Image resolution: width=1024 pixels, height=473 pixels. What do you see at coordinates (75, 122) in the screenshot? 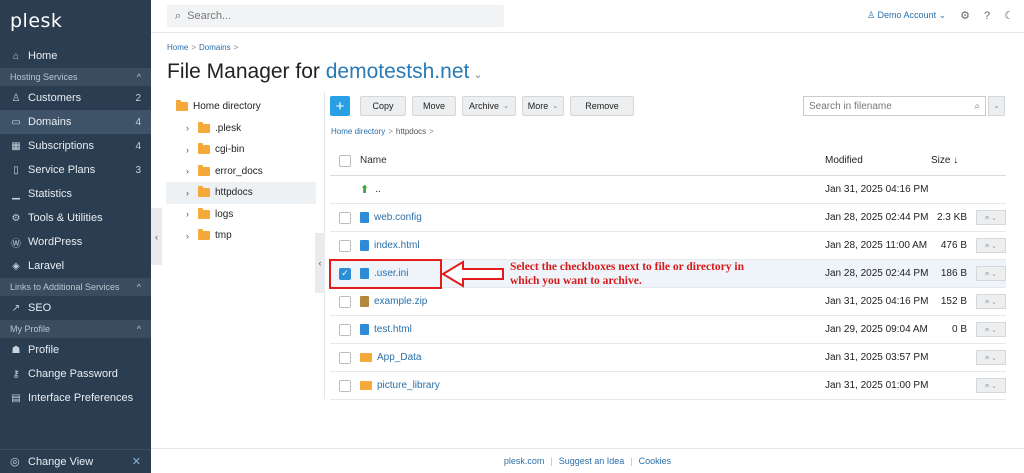
I see `nav-domains: ▭ Domains 4` at bounding box center [75, 122].